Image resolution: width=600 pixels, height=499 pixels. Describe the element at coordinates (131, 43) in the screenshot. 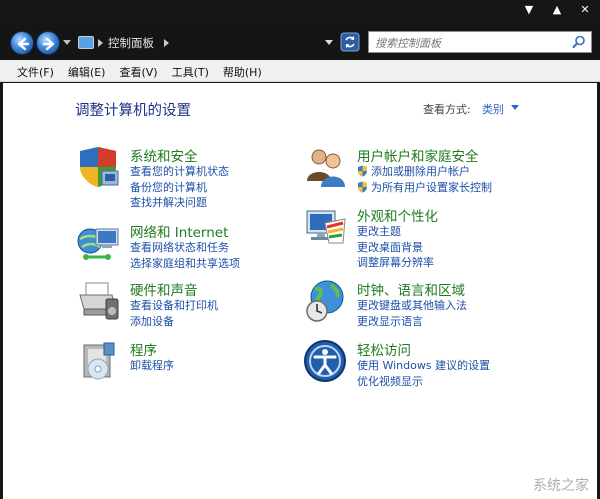

I see `breadcrumb-control-panel: 控制面板` at that location.